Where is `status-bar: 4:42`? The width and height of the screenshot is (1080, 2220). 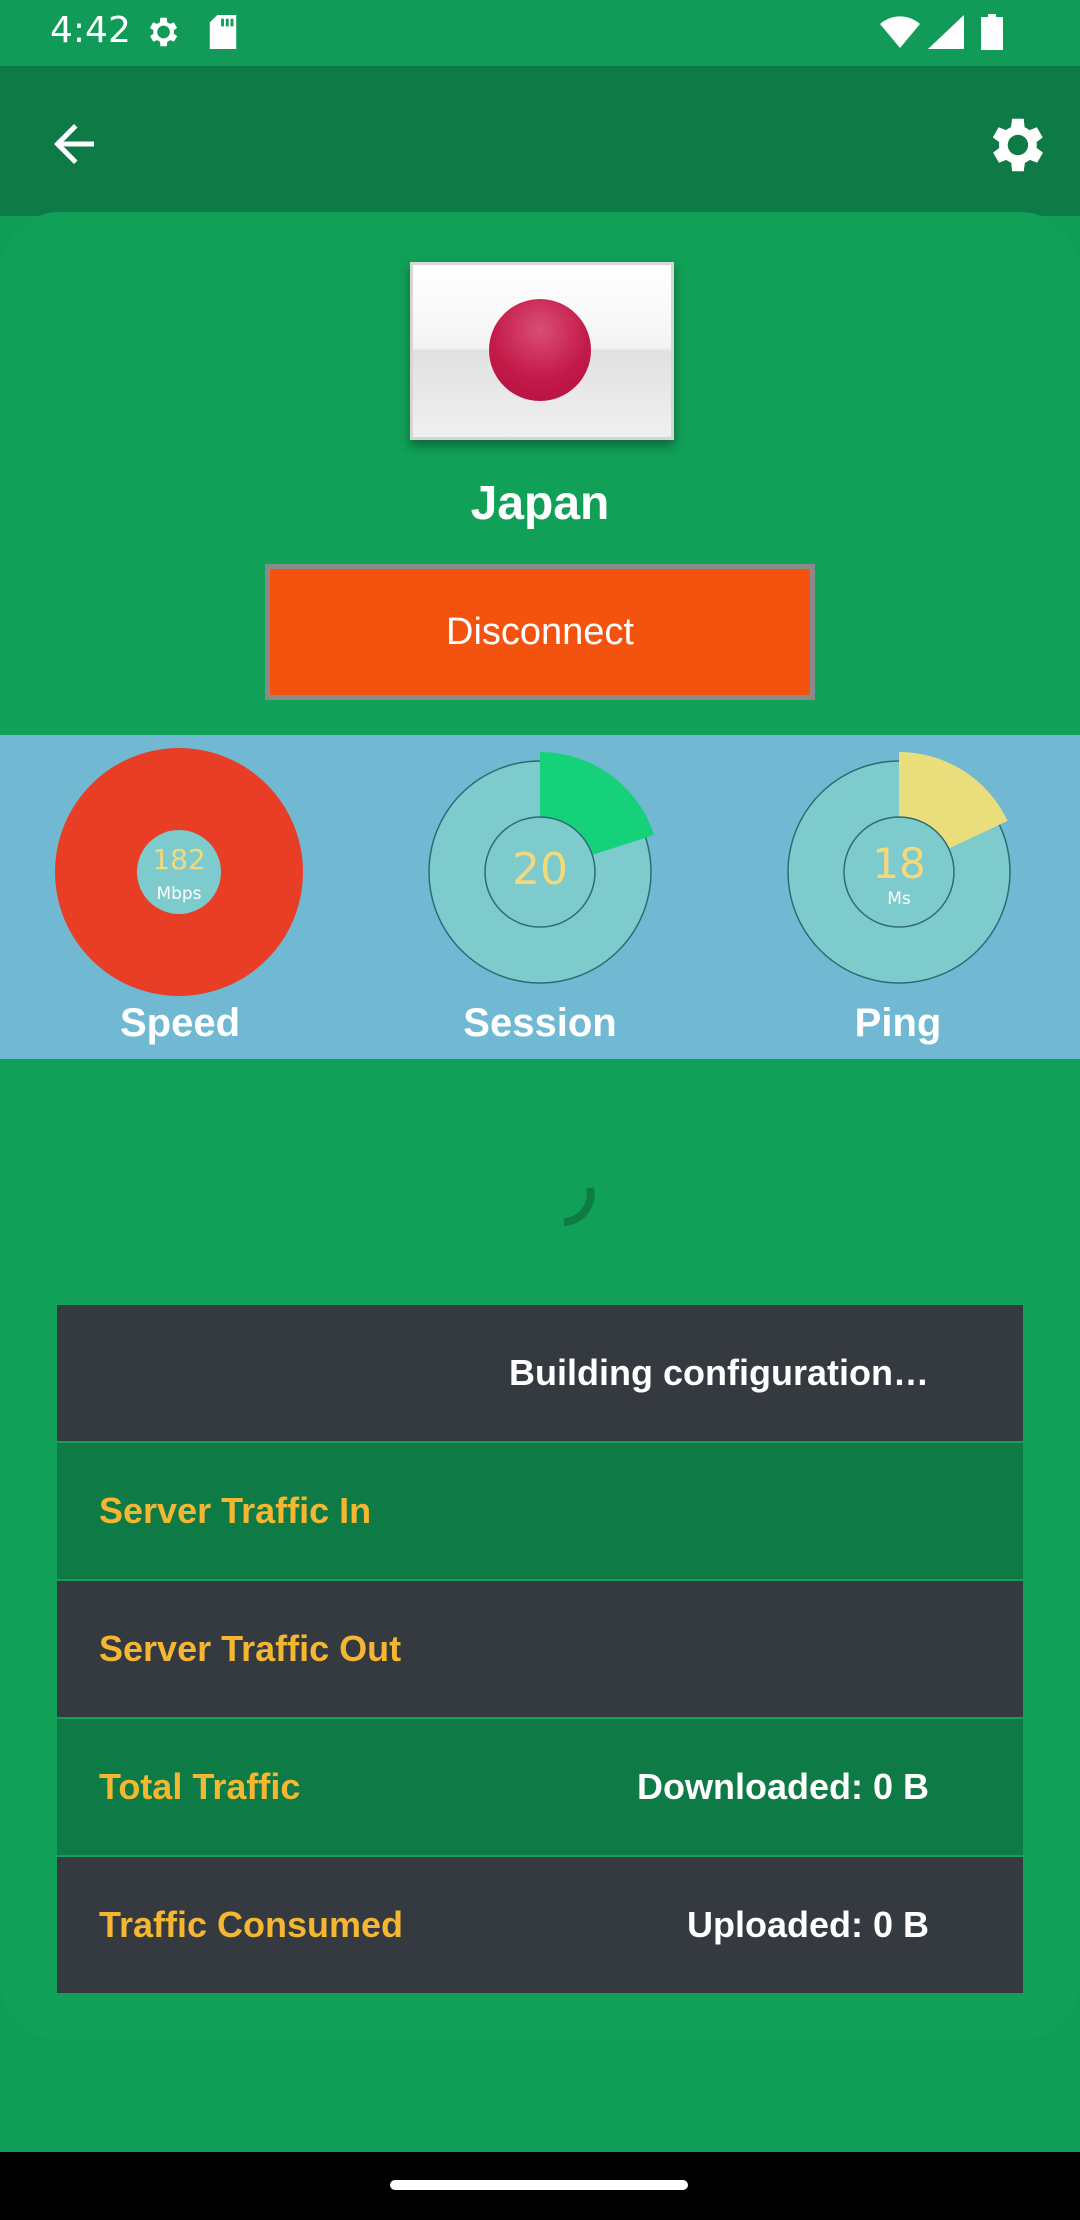
status-bar: 4:42 is located at coordinates (540, 33).